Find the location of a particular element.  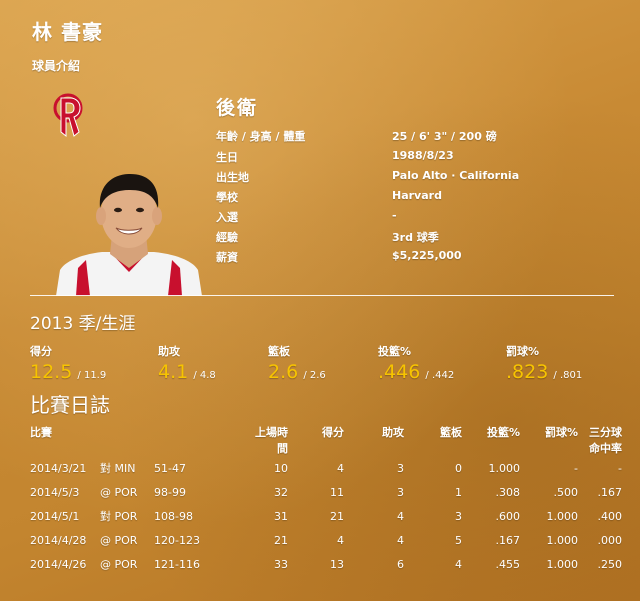

header-three-pct: 三分球 命中率 is located at coordinates (605, 440).